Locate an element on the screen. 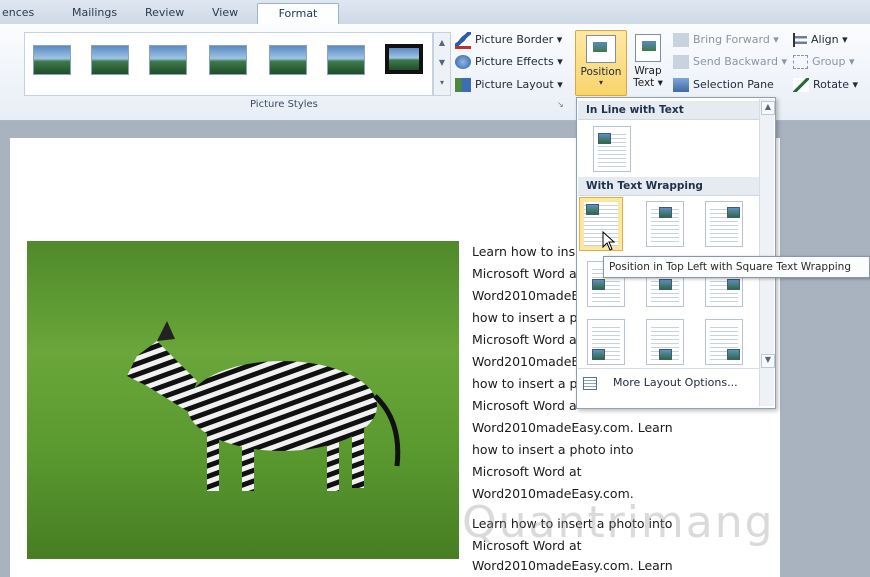 This screenshot has width=870, height=577. gallery-scroll: ▲ ▼ ▾ is located at coordinates (442, 64).